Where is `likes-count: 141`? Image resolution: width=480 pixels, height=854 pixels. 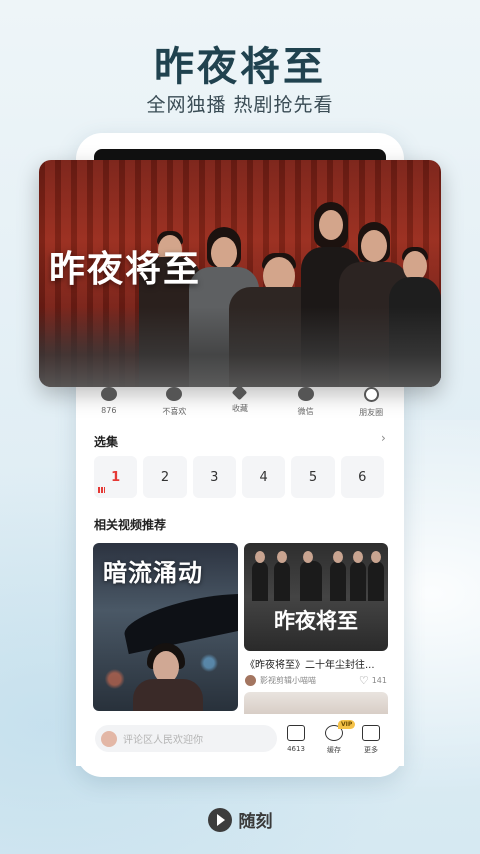 likes-count: 141 is located at coordinates (379, 680).